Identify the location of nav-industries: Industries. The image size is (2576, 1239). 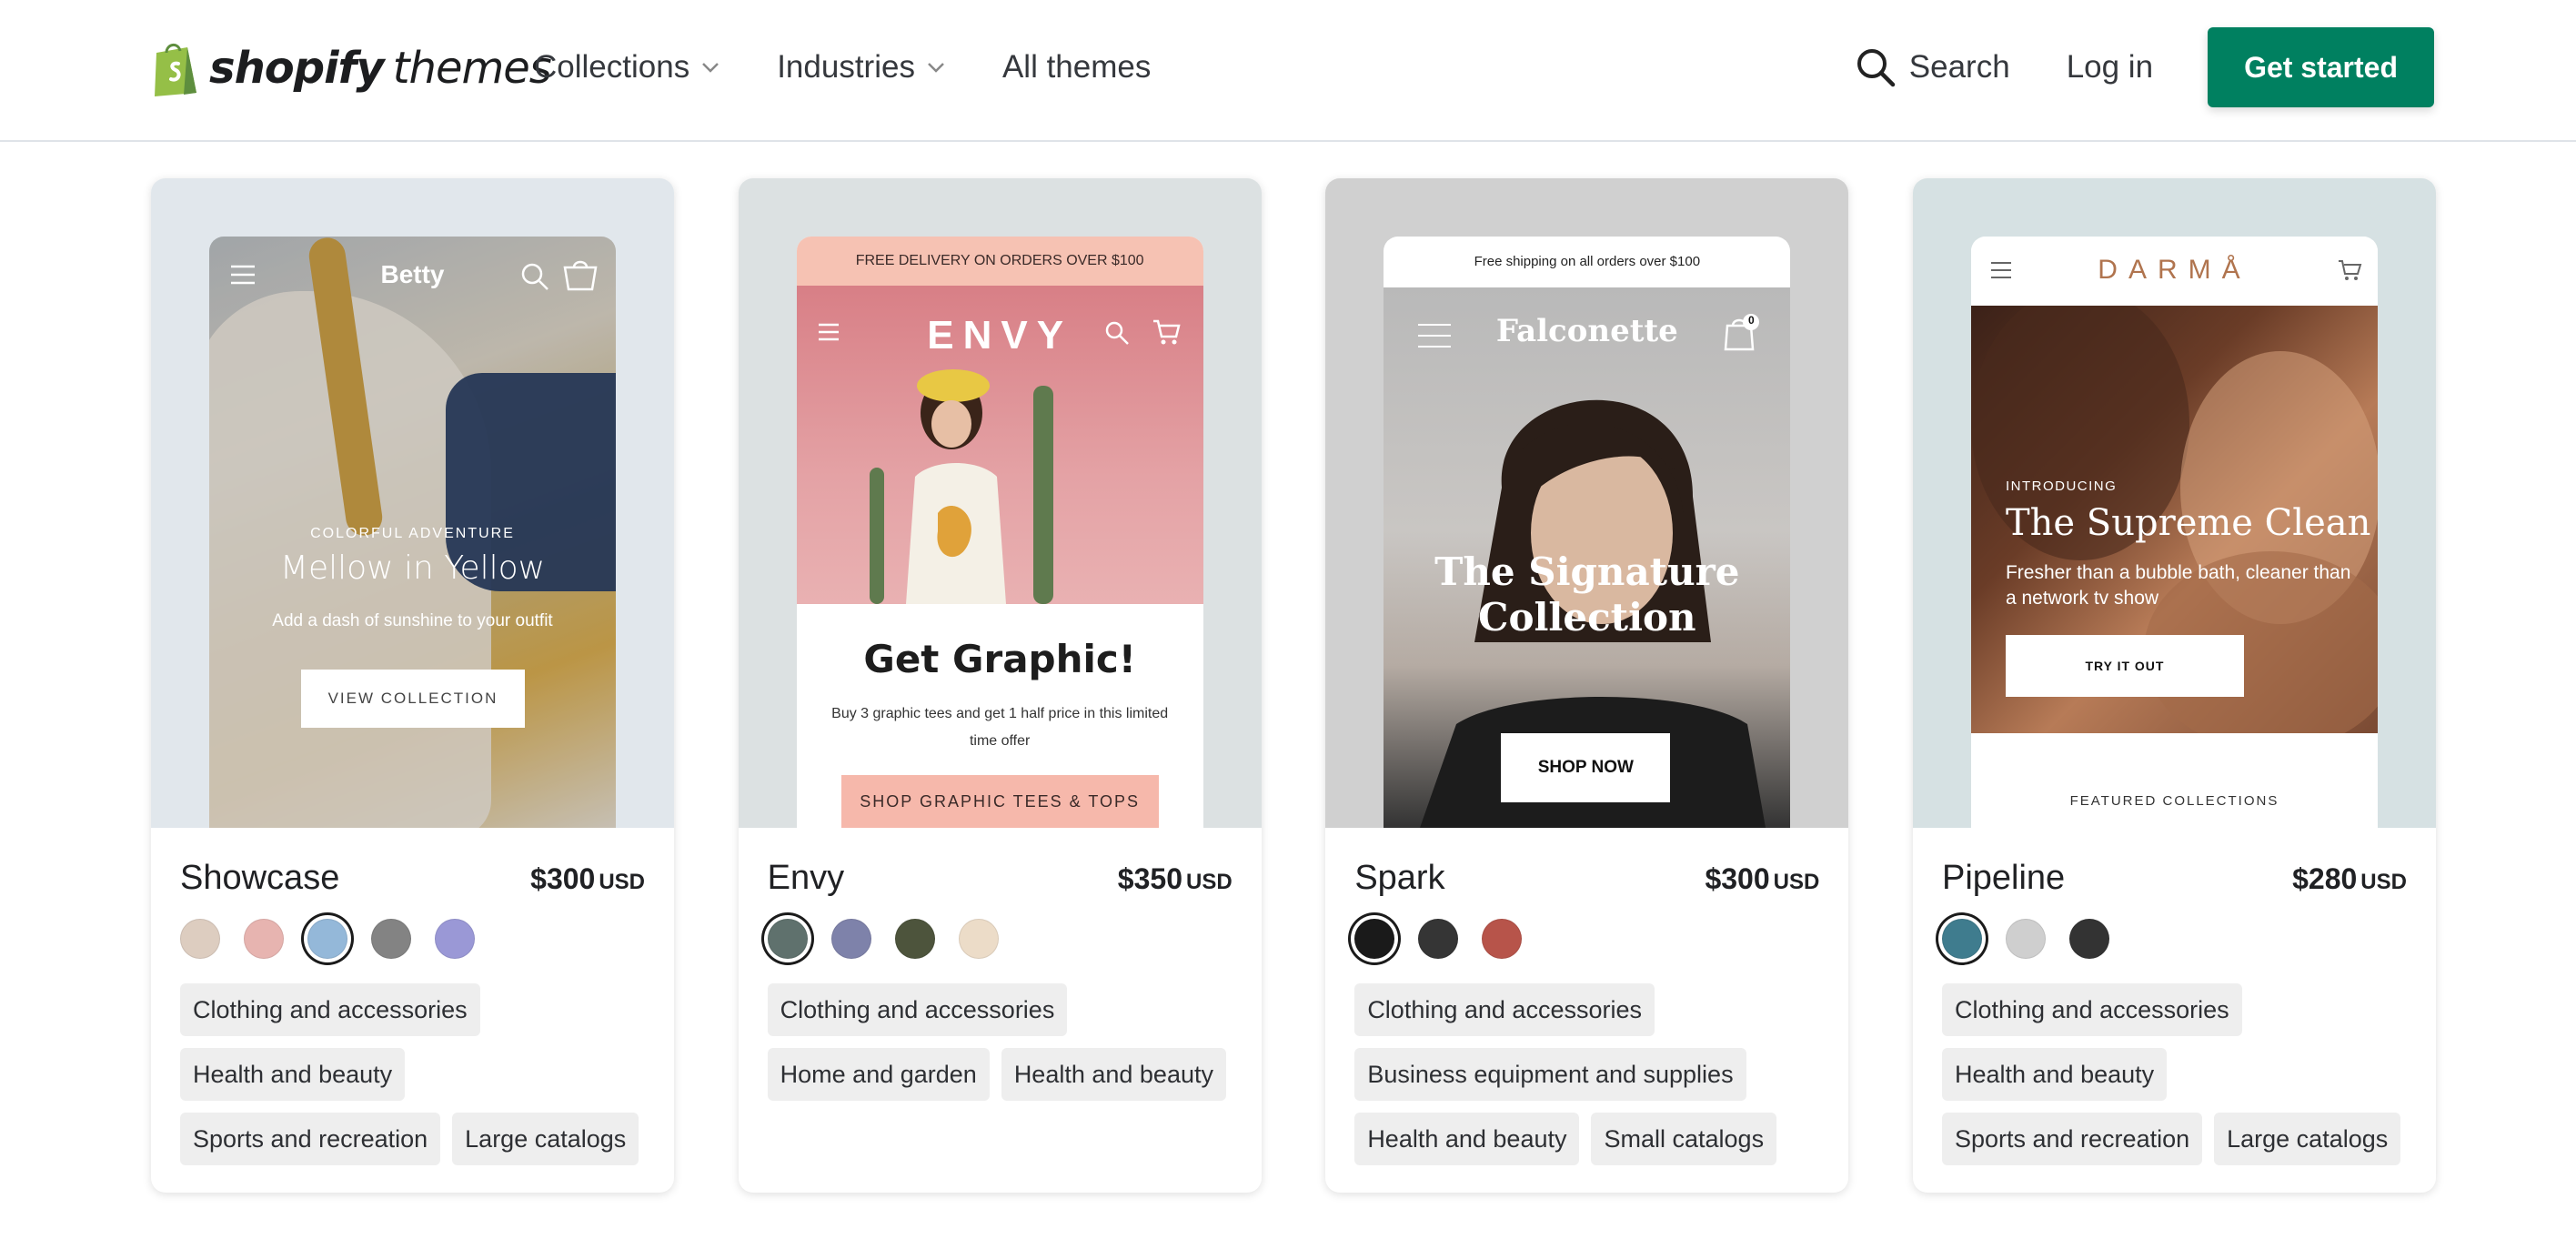
(861, 67).